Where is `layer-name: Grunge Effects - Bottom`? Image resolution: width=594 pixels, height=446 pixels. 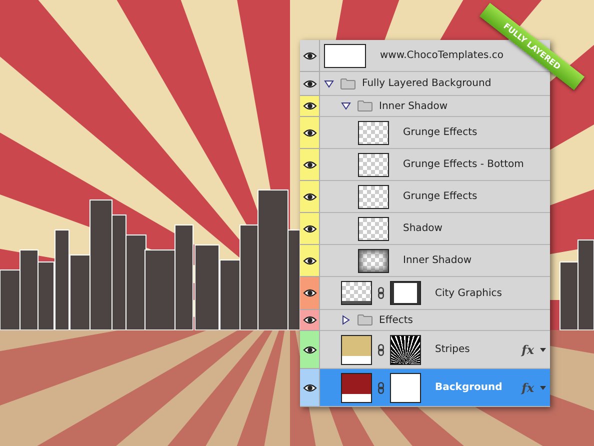 layer-name: Grunge Effects - Bottom is located at coordinates (463, 164).